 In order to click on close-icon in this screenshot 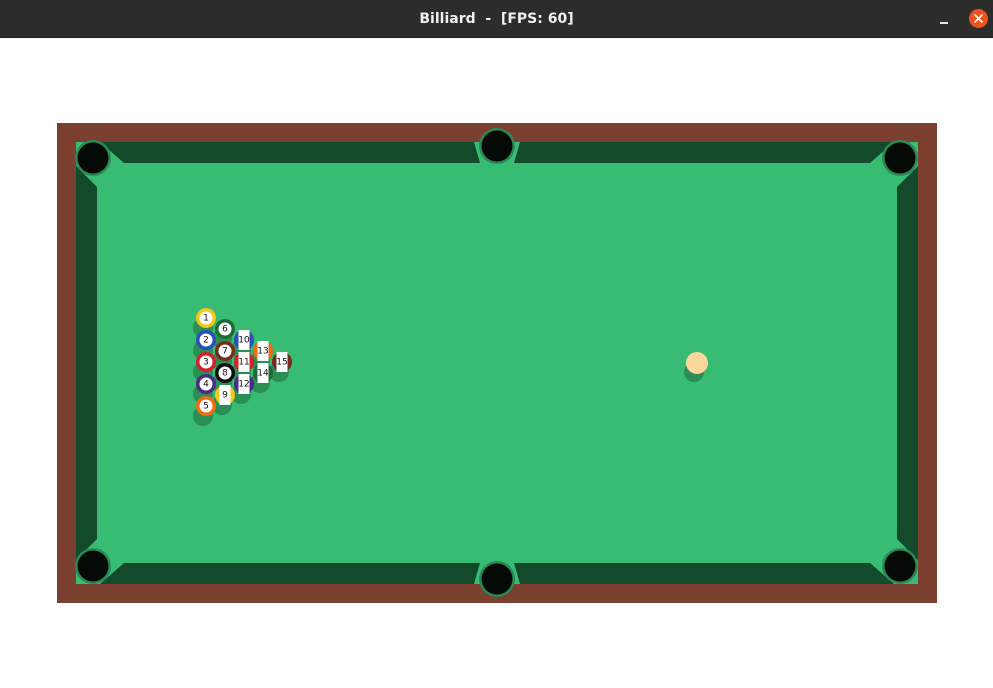, I will do `click(978, 18)`.